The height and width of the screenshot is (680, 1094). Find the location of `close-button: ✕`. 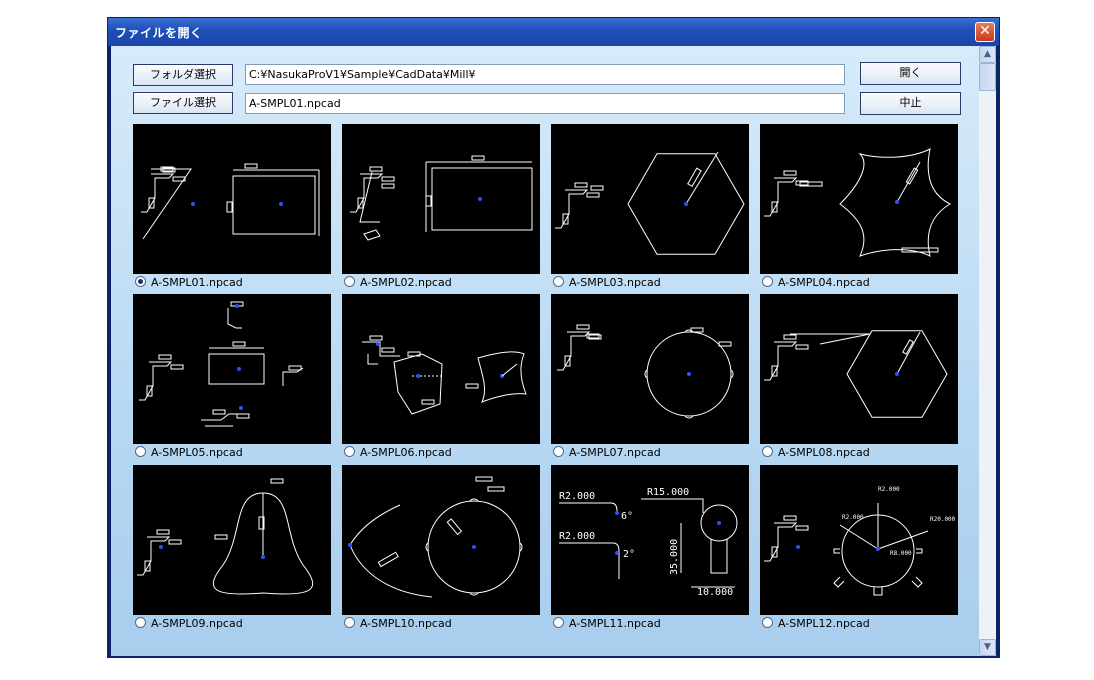

close-button: ✕ is located at coordinates (985, 32).